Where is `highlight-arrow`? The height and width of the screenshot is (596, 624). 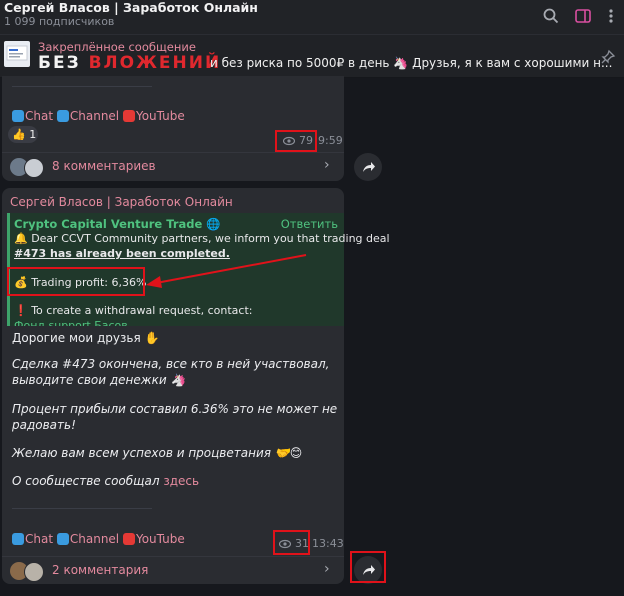 highlight-arrow is located at coordinates (226, 271).